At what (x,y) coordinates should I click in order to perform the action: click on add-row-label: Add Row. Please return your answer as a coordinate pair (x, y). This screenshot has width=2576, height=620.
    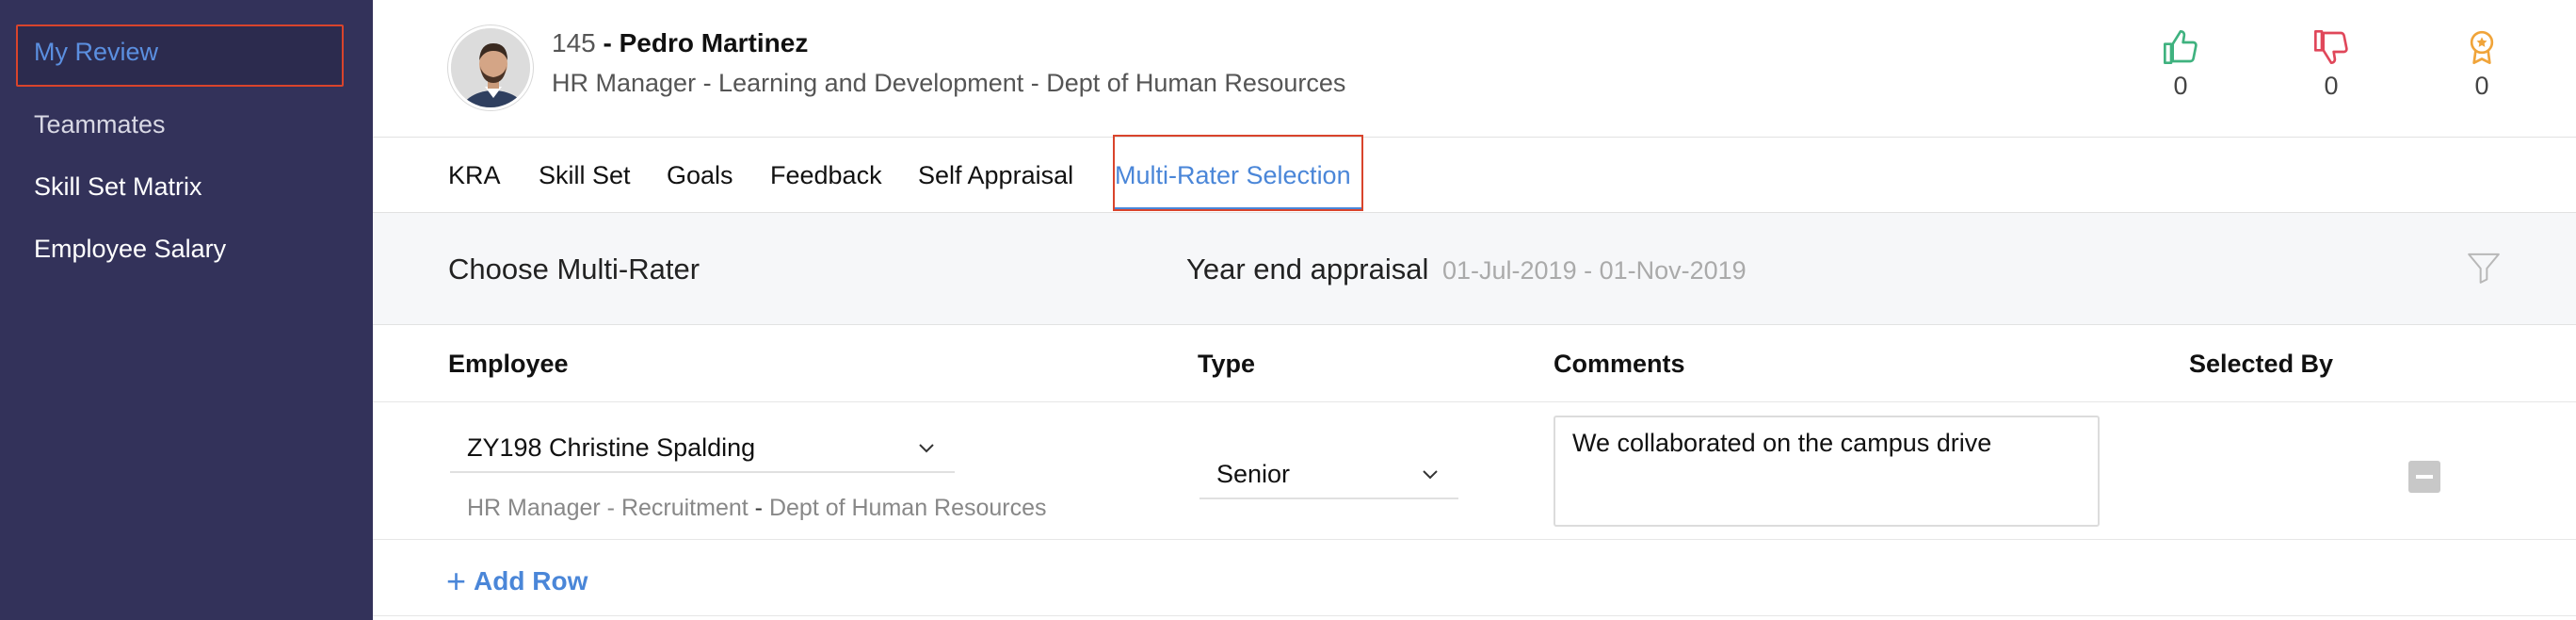
    Looking at the image, I should click on (531, 581).